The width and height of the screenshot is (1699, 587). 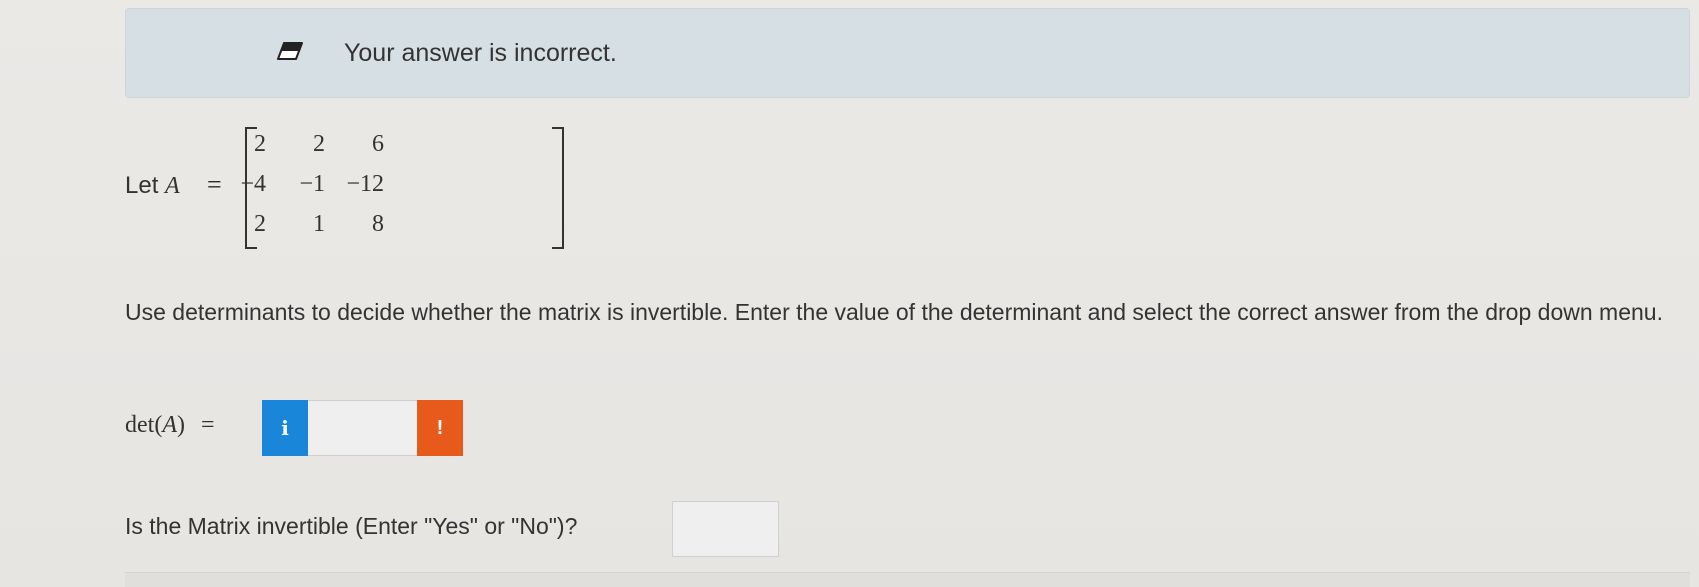 What do you see at coordinates (907, 579) in the screenshot?
I see `bottom-panel` at bounding box center [907, 579].